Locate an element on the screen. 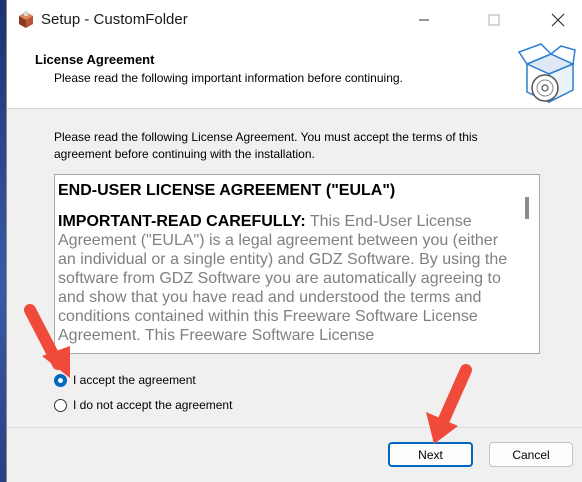 This screenshot has width=582, height=482. maximize-button is located at coordinates (494, 20).